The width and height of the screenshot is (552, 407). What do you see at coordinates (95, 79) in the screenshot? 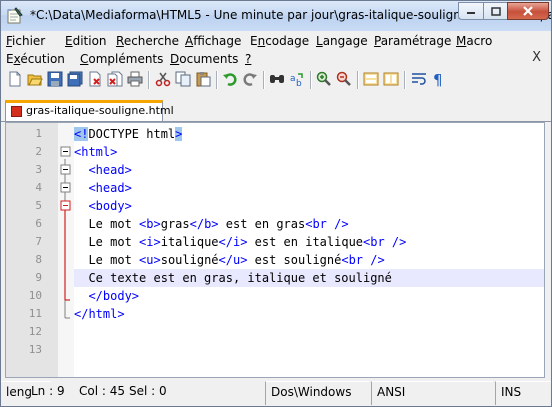
I see `close-file-icon` at bounding box center [95, 79].